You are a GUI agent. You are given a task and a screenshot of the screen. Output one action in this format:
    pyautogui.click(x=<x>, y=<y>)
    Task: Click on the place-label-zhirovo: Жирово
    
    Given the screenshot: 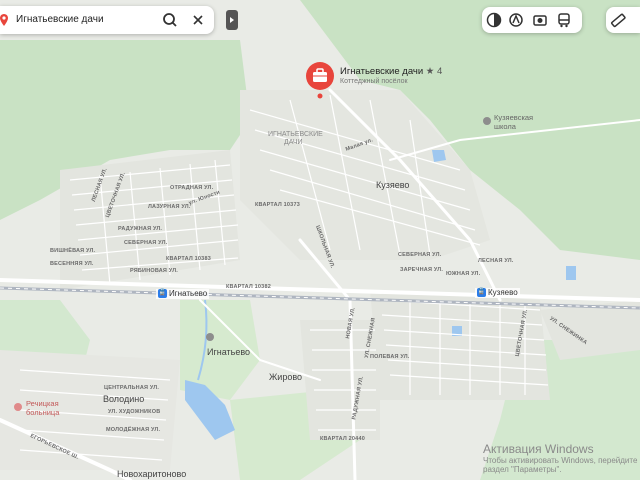 What is the action you would take?
    pyautogui.click(x=286, y=377)
    